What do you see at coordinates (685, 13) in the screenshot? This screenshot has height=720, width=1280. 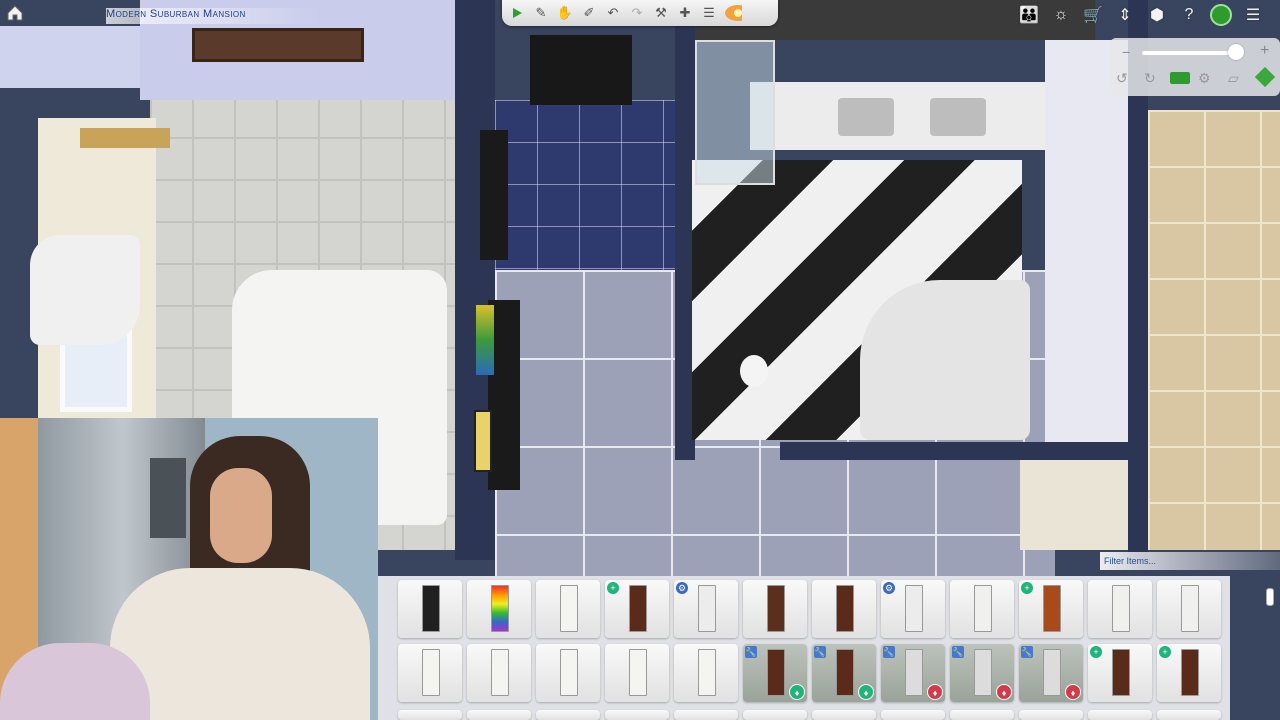 I see `move-icon: ✚` at bounding box center [685, 13].